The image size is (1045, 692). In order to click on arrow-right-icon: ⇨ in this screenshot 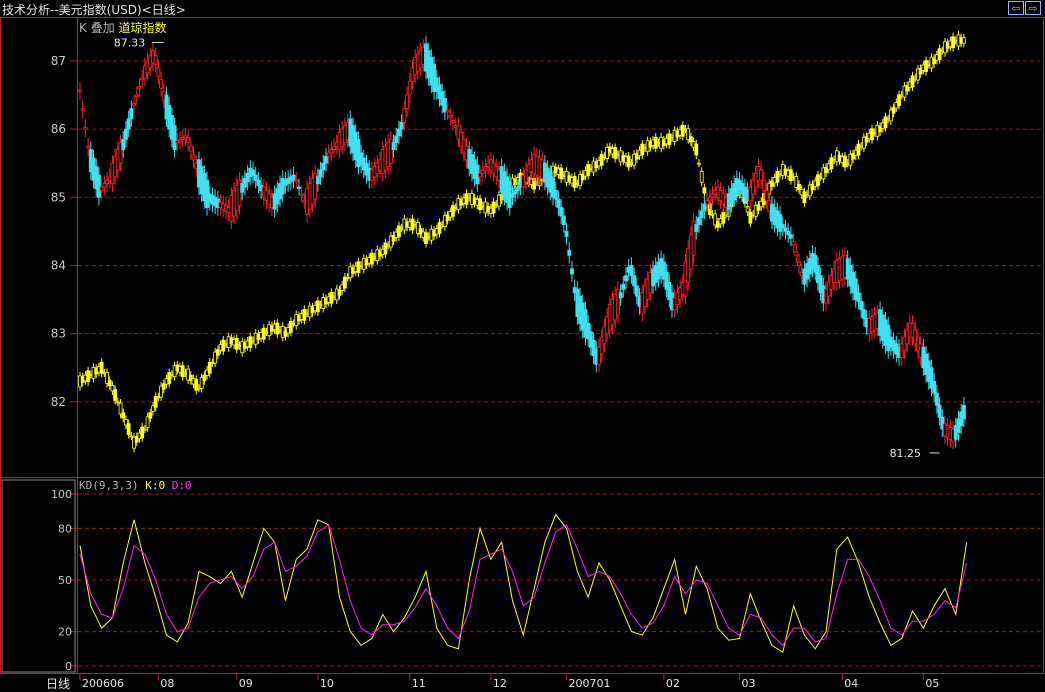, I will do `click(1033, 8)`.